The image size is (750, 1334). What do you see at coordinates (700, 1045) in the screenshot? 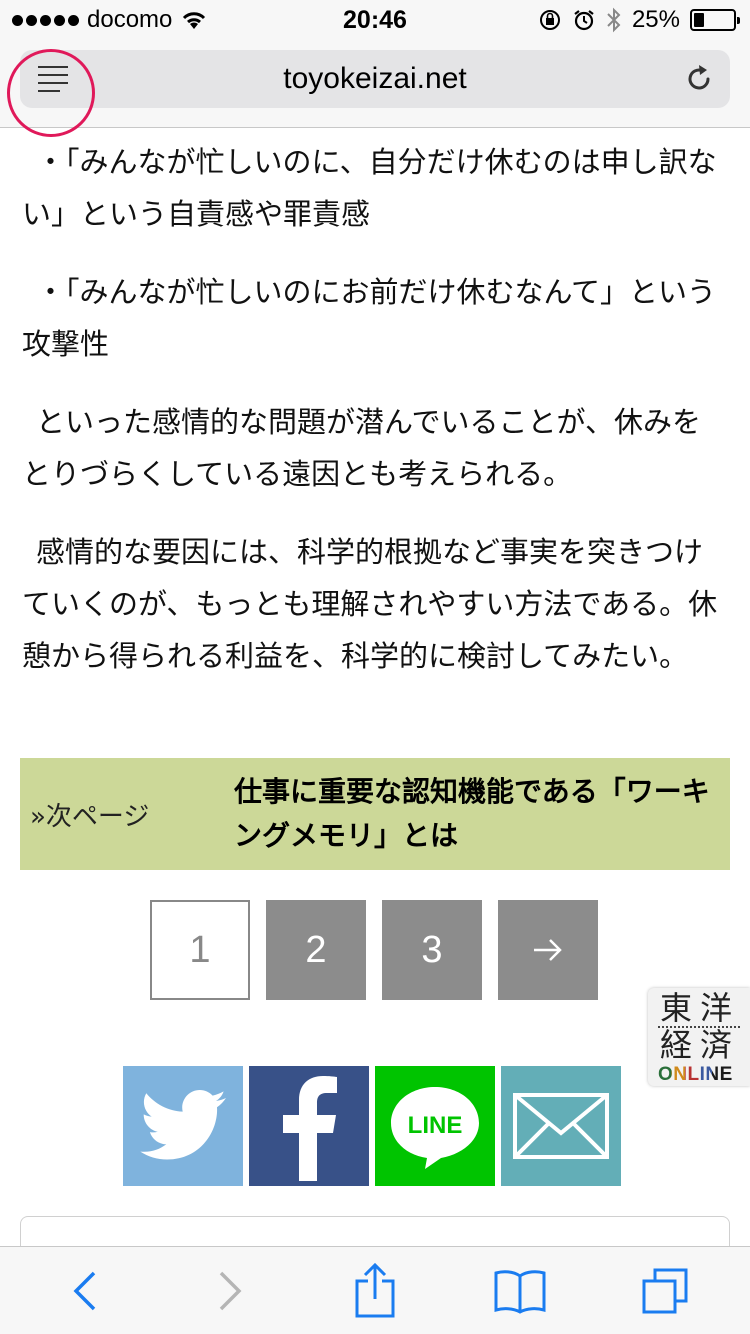
I see `logo-line2: 経済` at bounding box center [700, 1045].